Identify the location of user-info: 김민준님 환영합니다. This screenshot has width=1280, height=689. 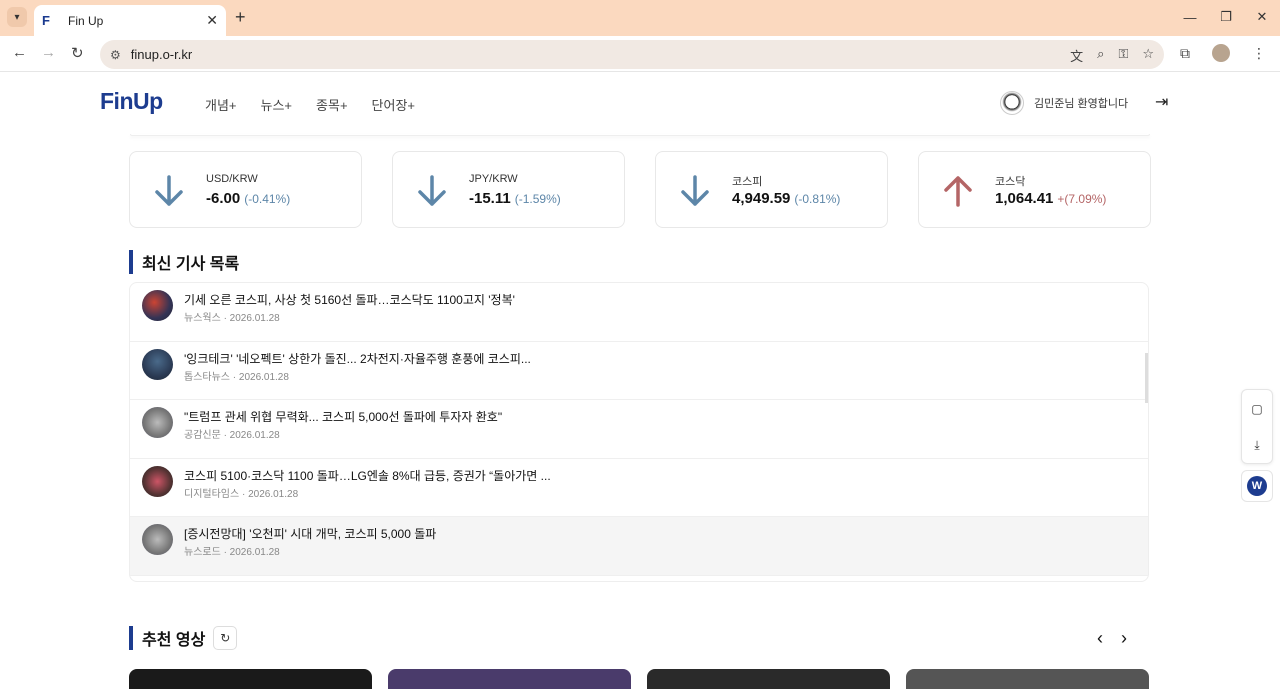
(1064, 103).